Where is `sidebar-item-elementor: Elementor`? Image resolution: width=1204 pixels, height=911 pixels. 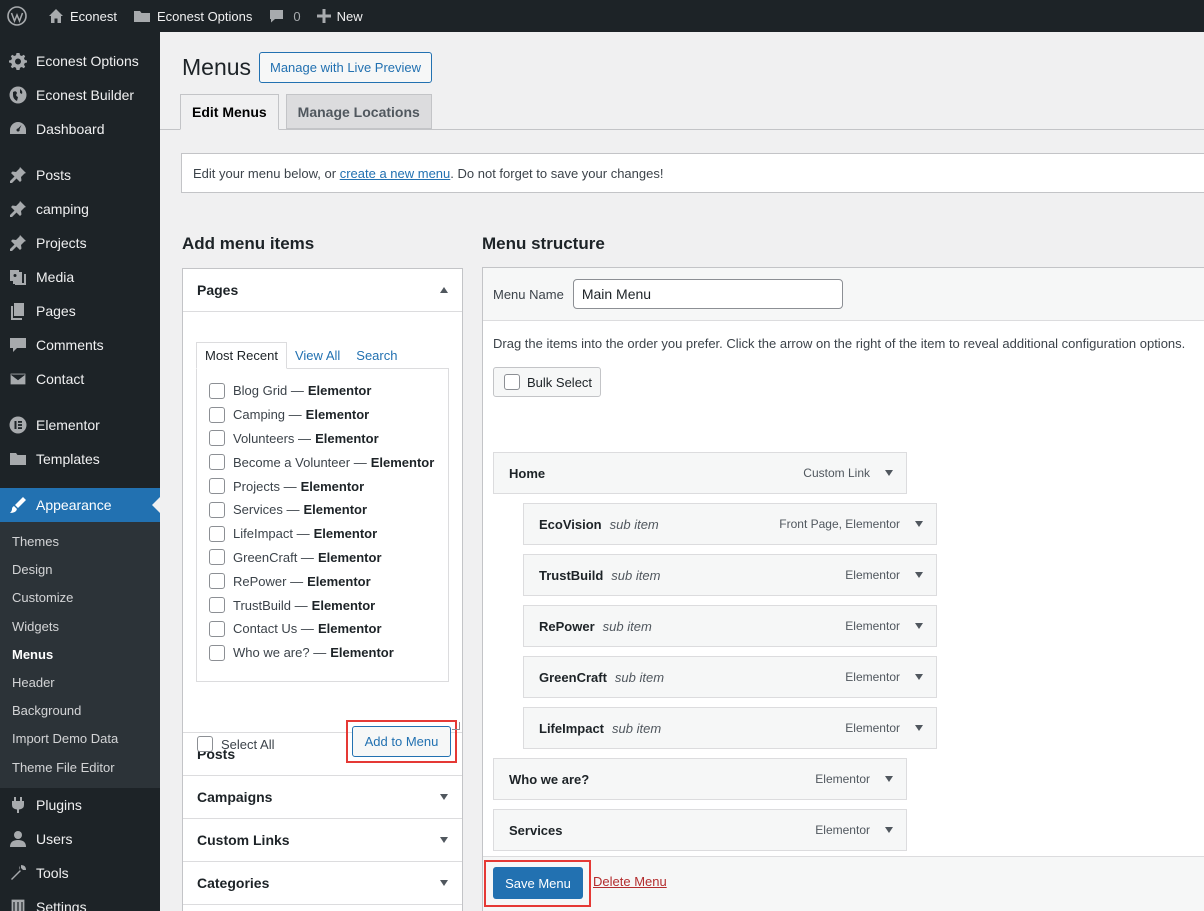
sidebar-item-elementor: Elementor is located at coordinates (80, 425).